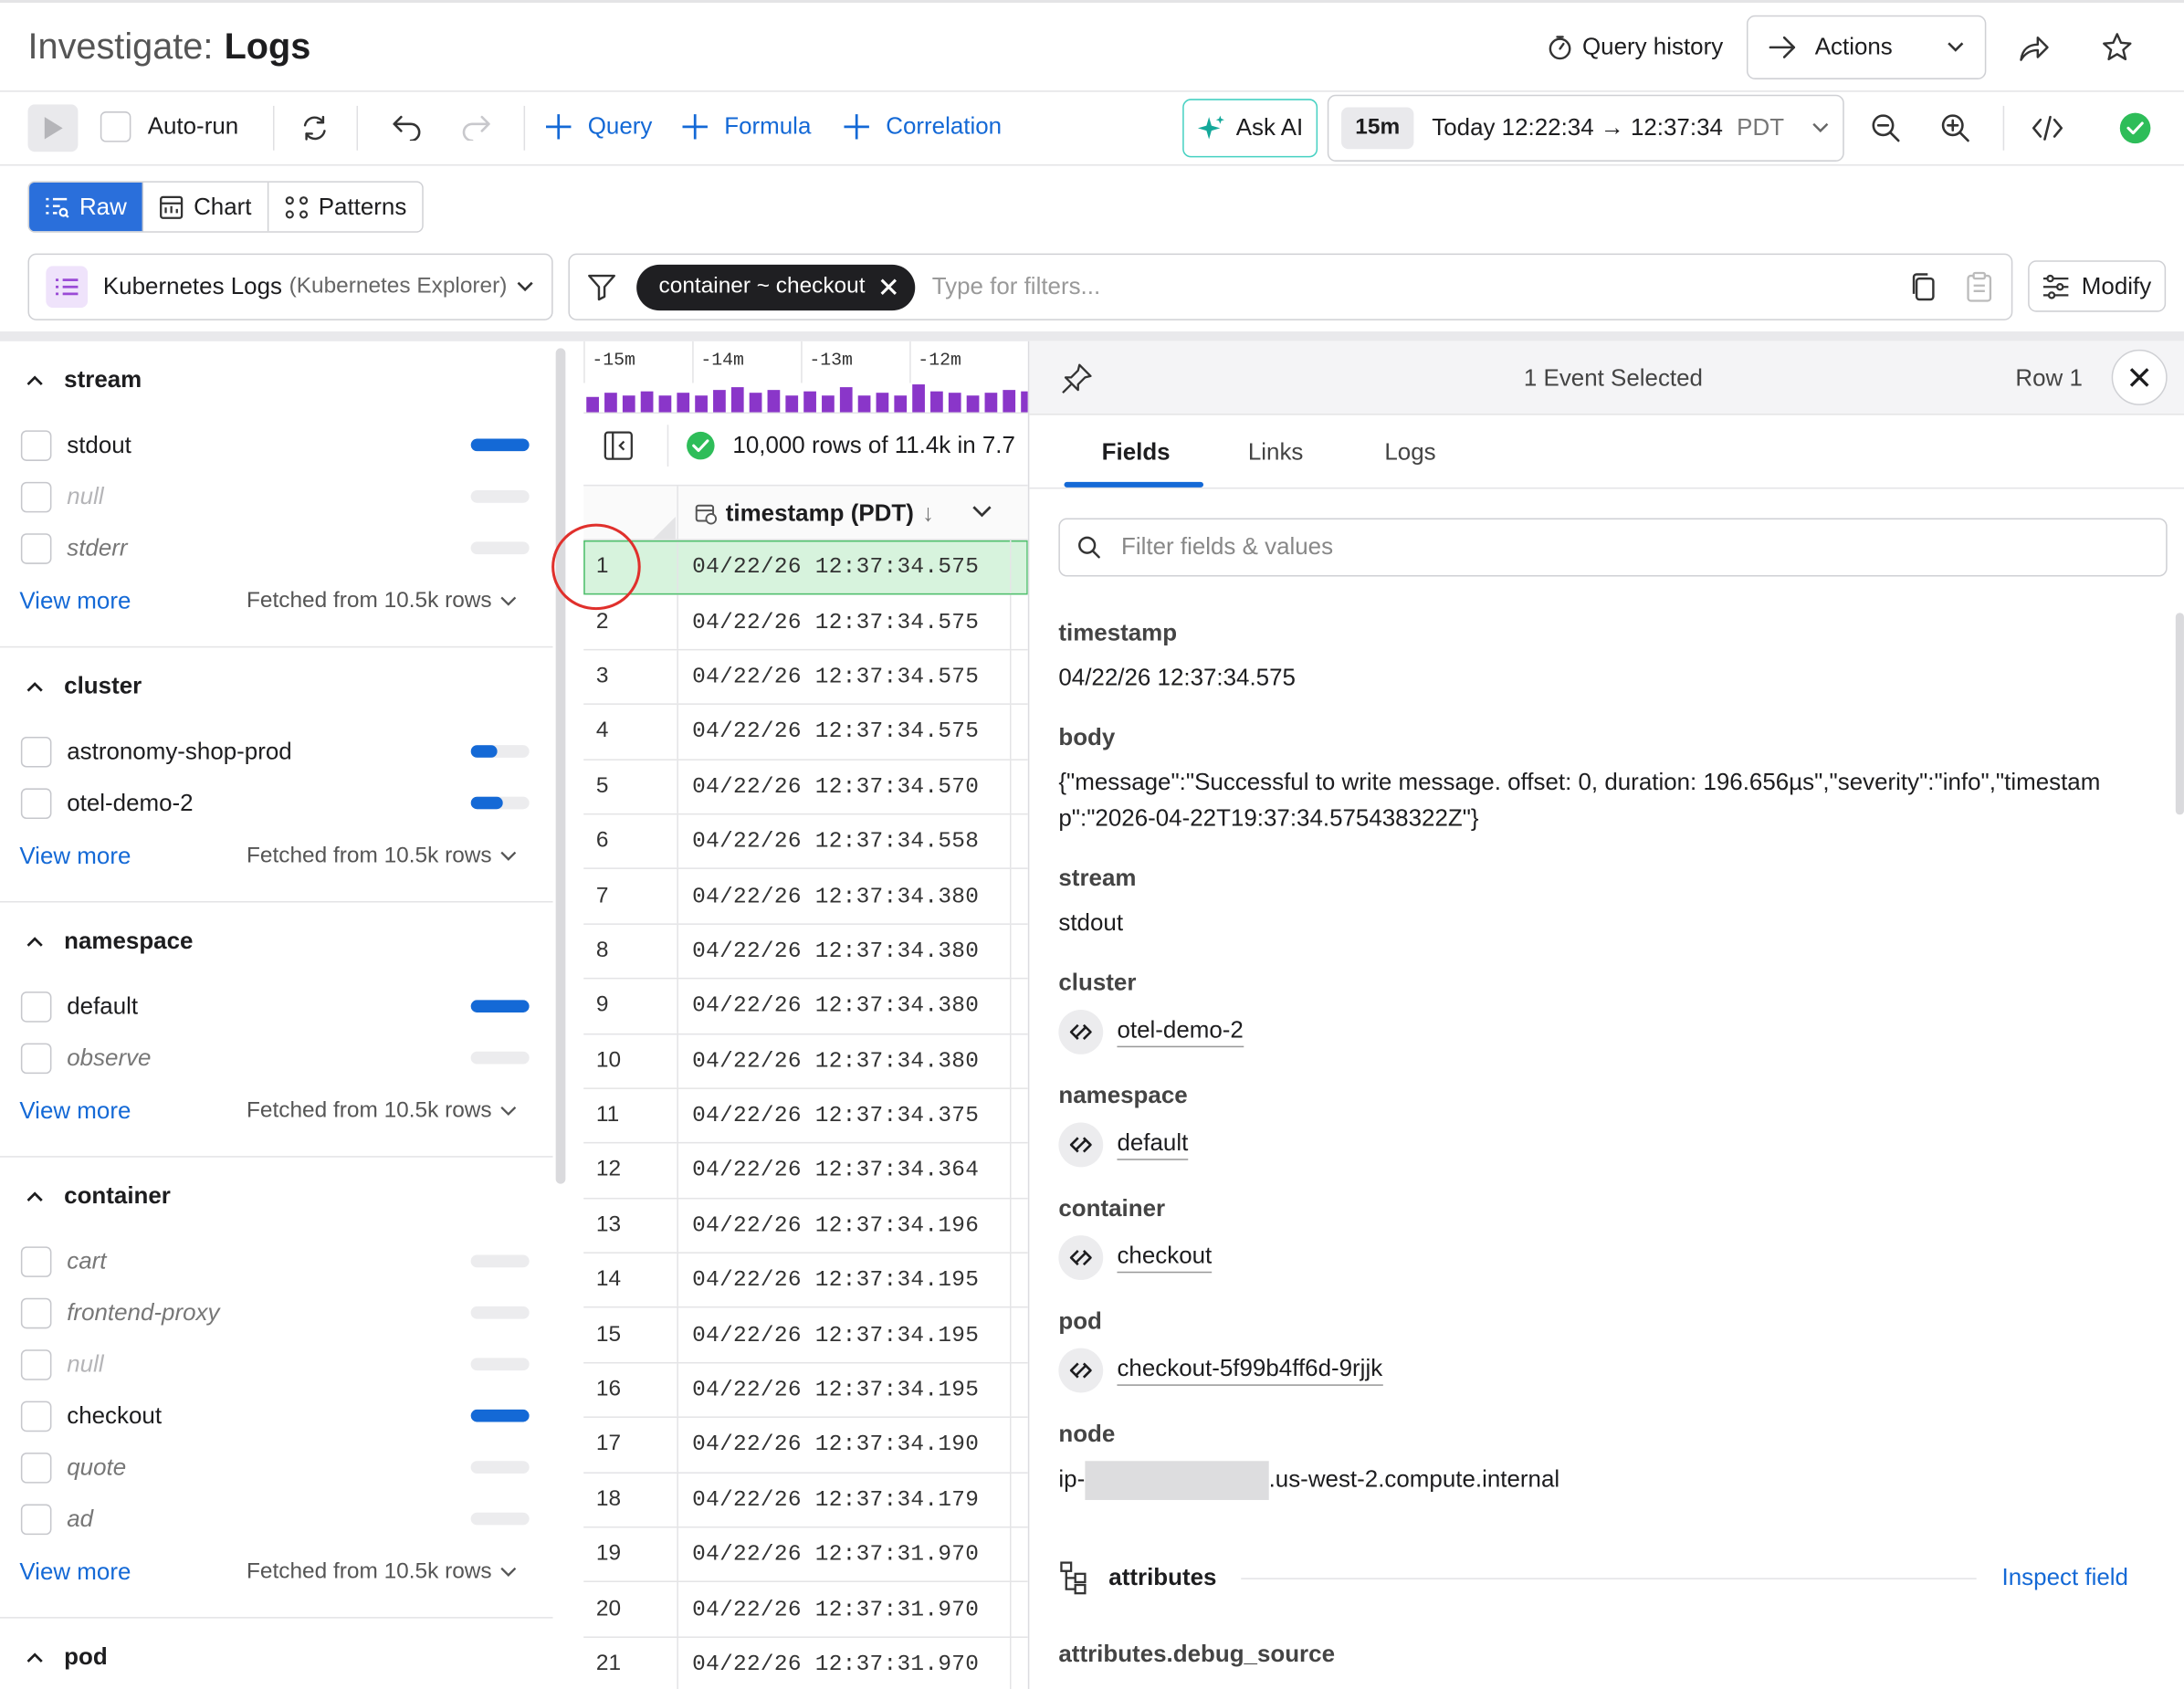 Image resolution: width=2184 pixels, height=1689 pixels. Describe the element at coordinates (805, 842) in the screenshot. I see `table-row: 6 04/22/26 12:37:34.558` at that location.